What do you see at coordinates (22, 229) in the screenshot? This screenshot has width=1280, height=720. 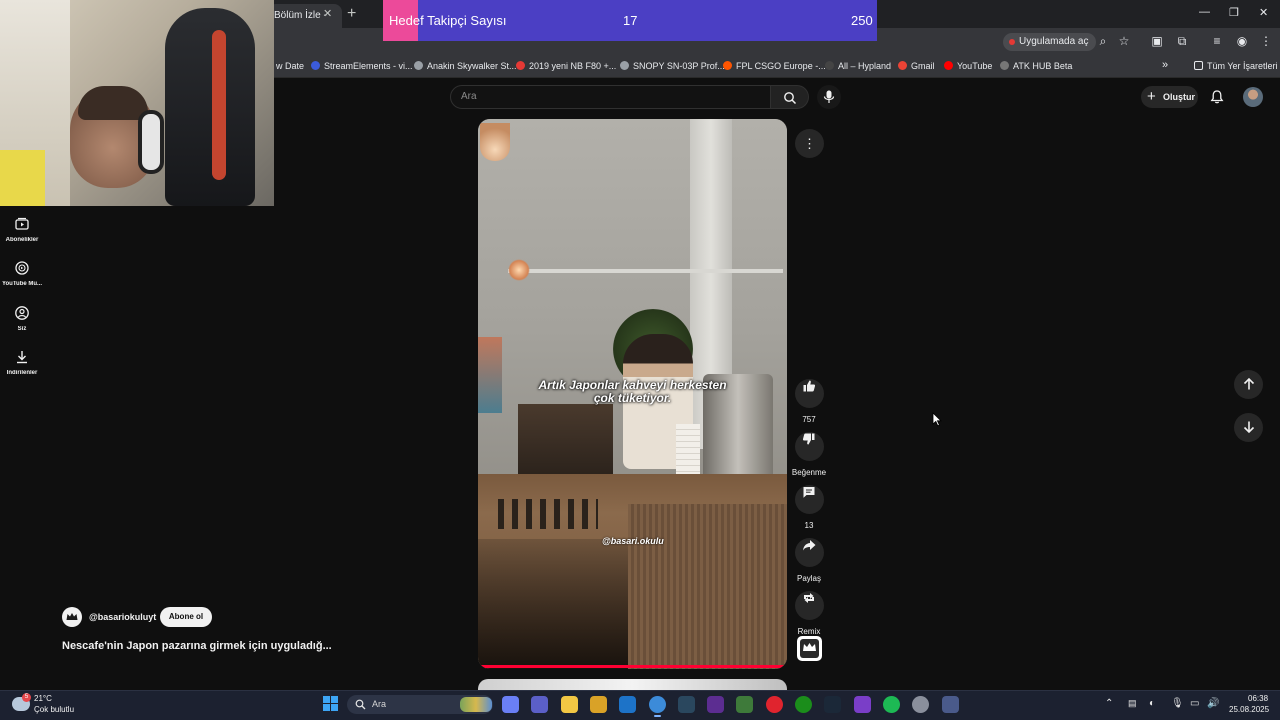 I see `sidebar-item-subscriptions: Abonelikler` at bounding box center [22, 229].